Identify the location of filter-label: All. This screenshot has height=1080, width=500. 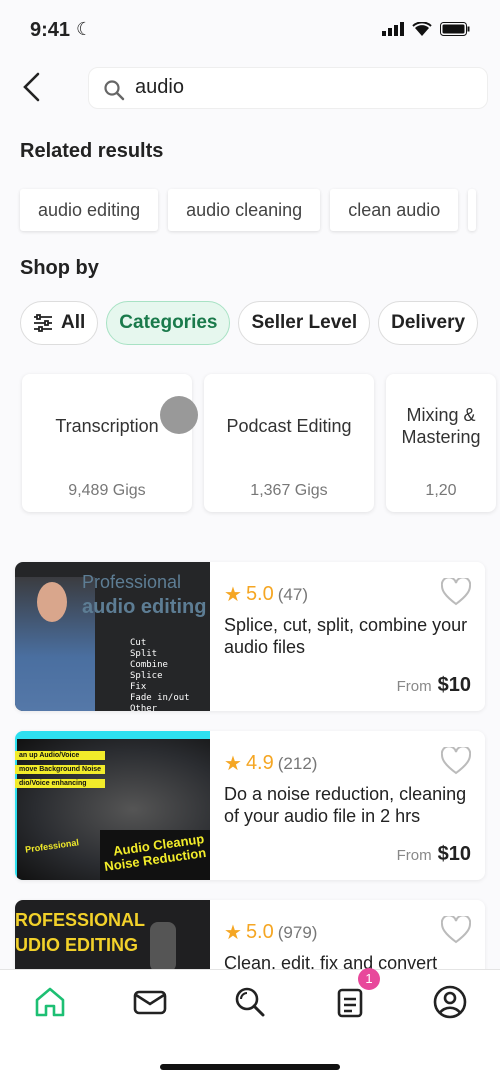
(73, 322).